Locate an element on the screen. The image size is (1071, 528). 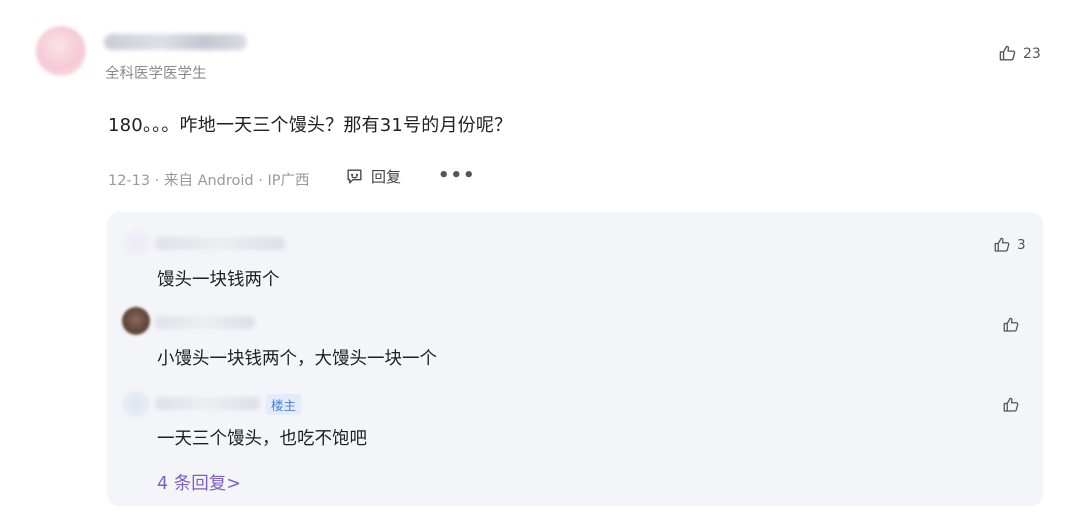
view-more-replies-link: 4 条回复> is located at coordinates (199, 482).